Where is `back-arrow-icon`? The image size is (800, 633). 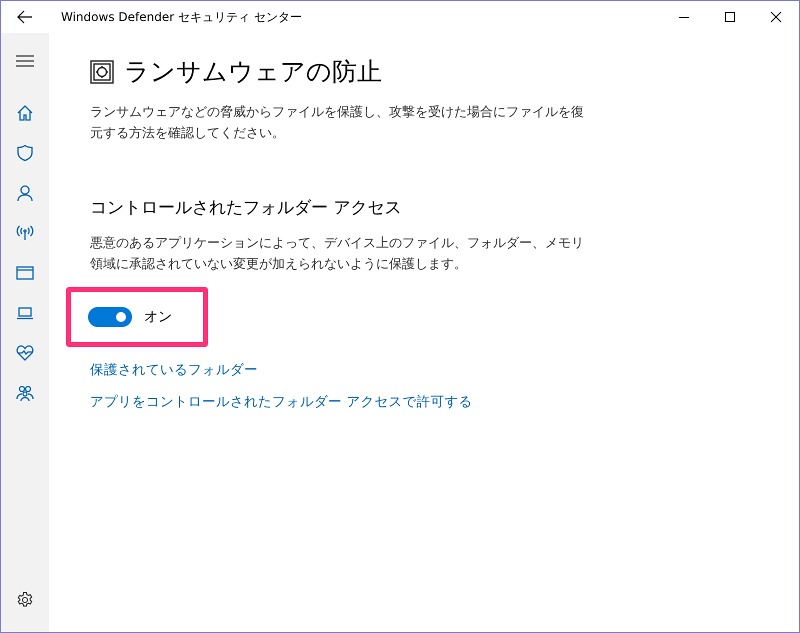 back-arrow-icon is located at coordinates (25, 17).